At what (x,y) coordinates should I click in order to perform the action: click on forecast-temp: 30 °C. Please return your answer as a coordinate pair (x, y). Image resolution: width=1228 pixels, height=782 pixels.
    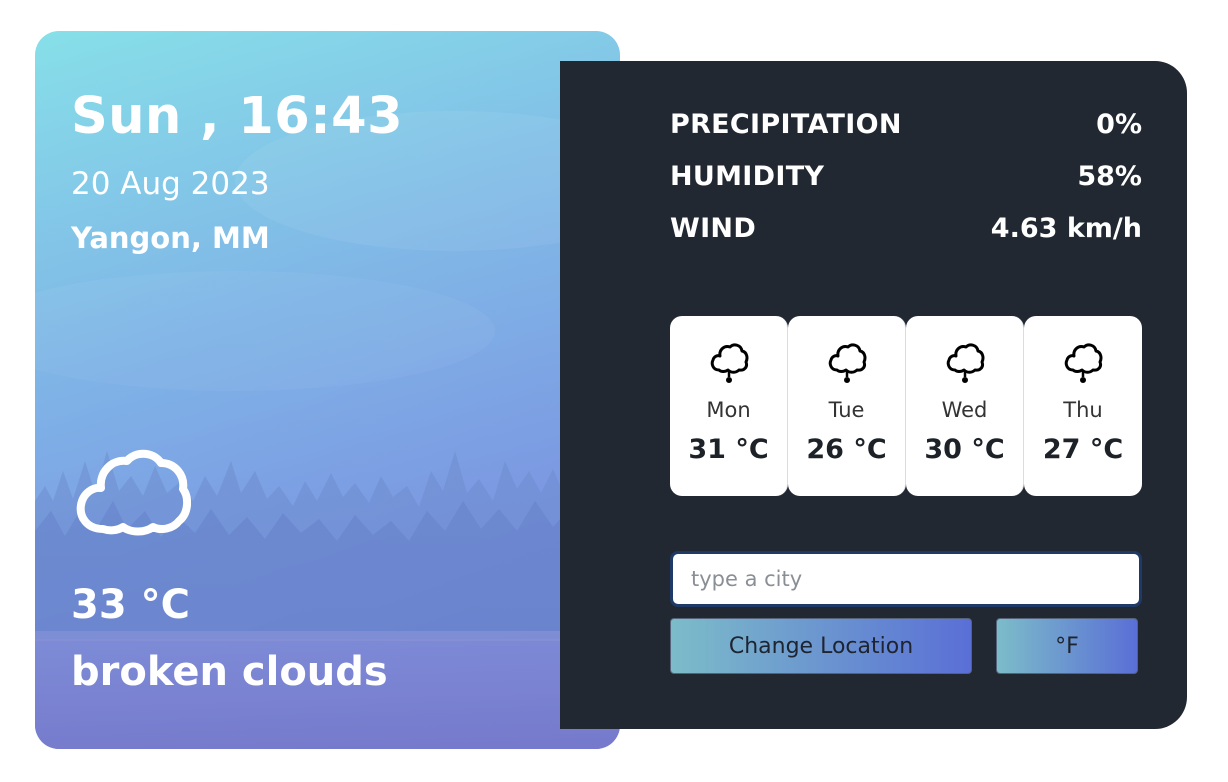
    Looking at the image, I should click on (964, 449).